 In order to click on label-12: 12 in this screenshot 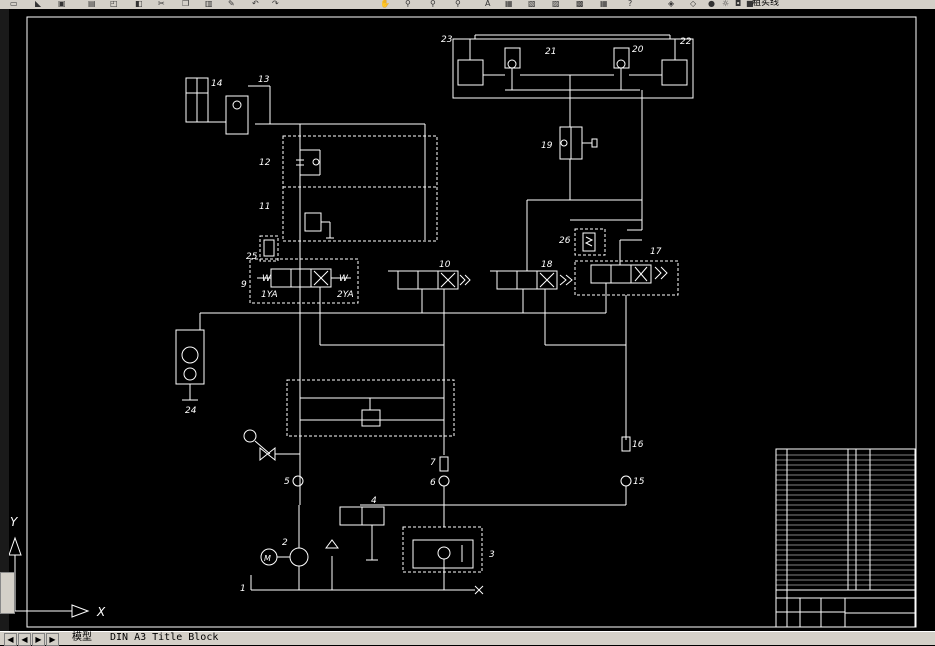, I will do `click(265, 163)`.